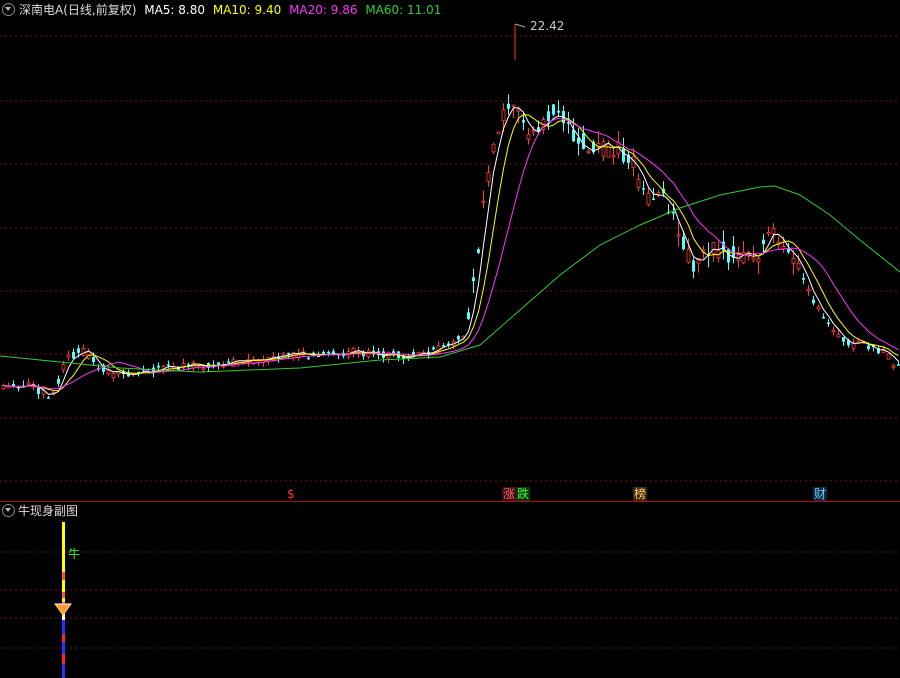 The image size is (900, 678). I want to click on peak-pointer, so click(520, 25).